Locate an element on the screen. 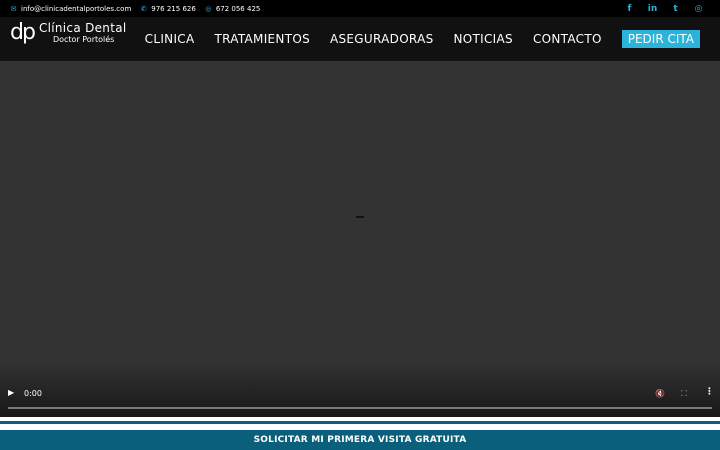 This screenshot has height=450, width=720. logo-line-2: Doctor Portolés is located at coordinates (83, 39).